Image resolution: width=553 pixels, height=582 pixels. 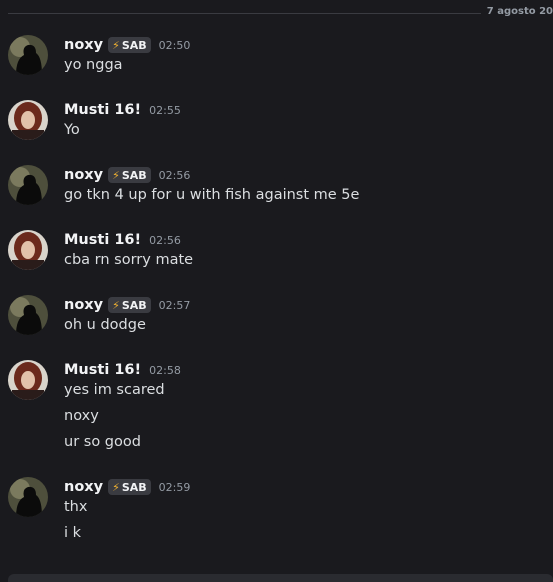 What do you see at coordinates (175, 487) in the screenshot?
I see `timestamp: 02:59` at bounding box center [175, 487].